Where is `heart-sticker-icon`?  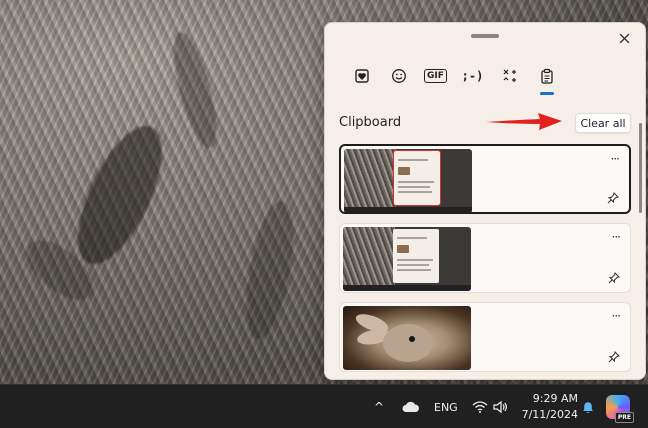
heart-sticker-icon is located at coordinates (361, 76).